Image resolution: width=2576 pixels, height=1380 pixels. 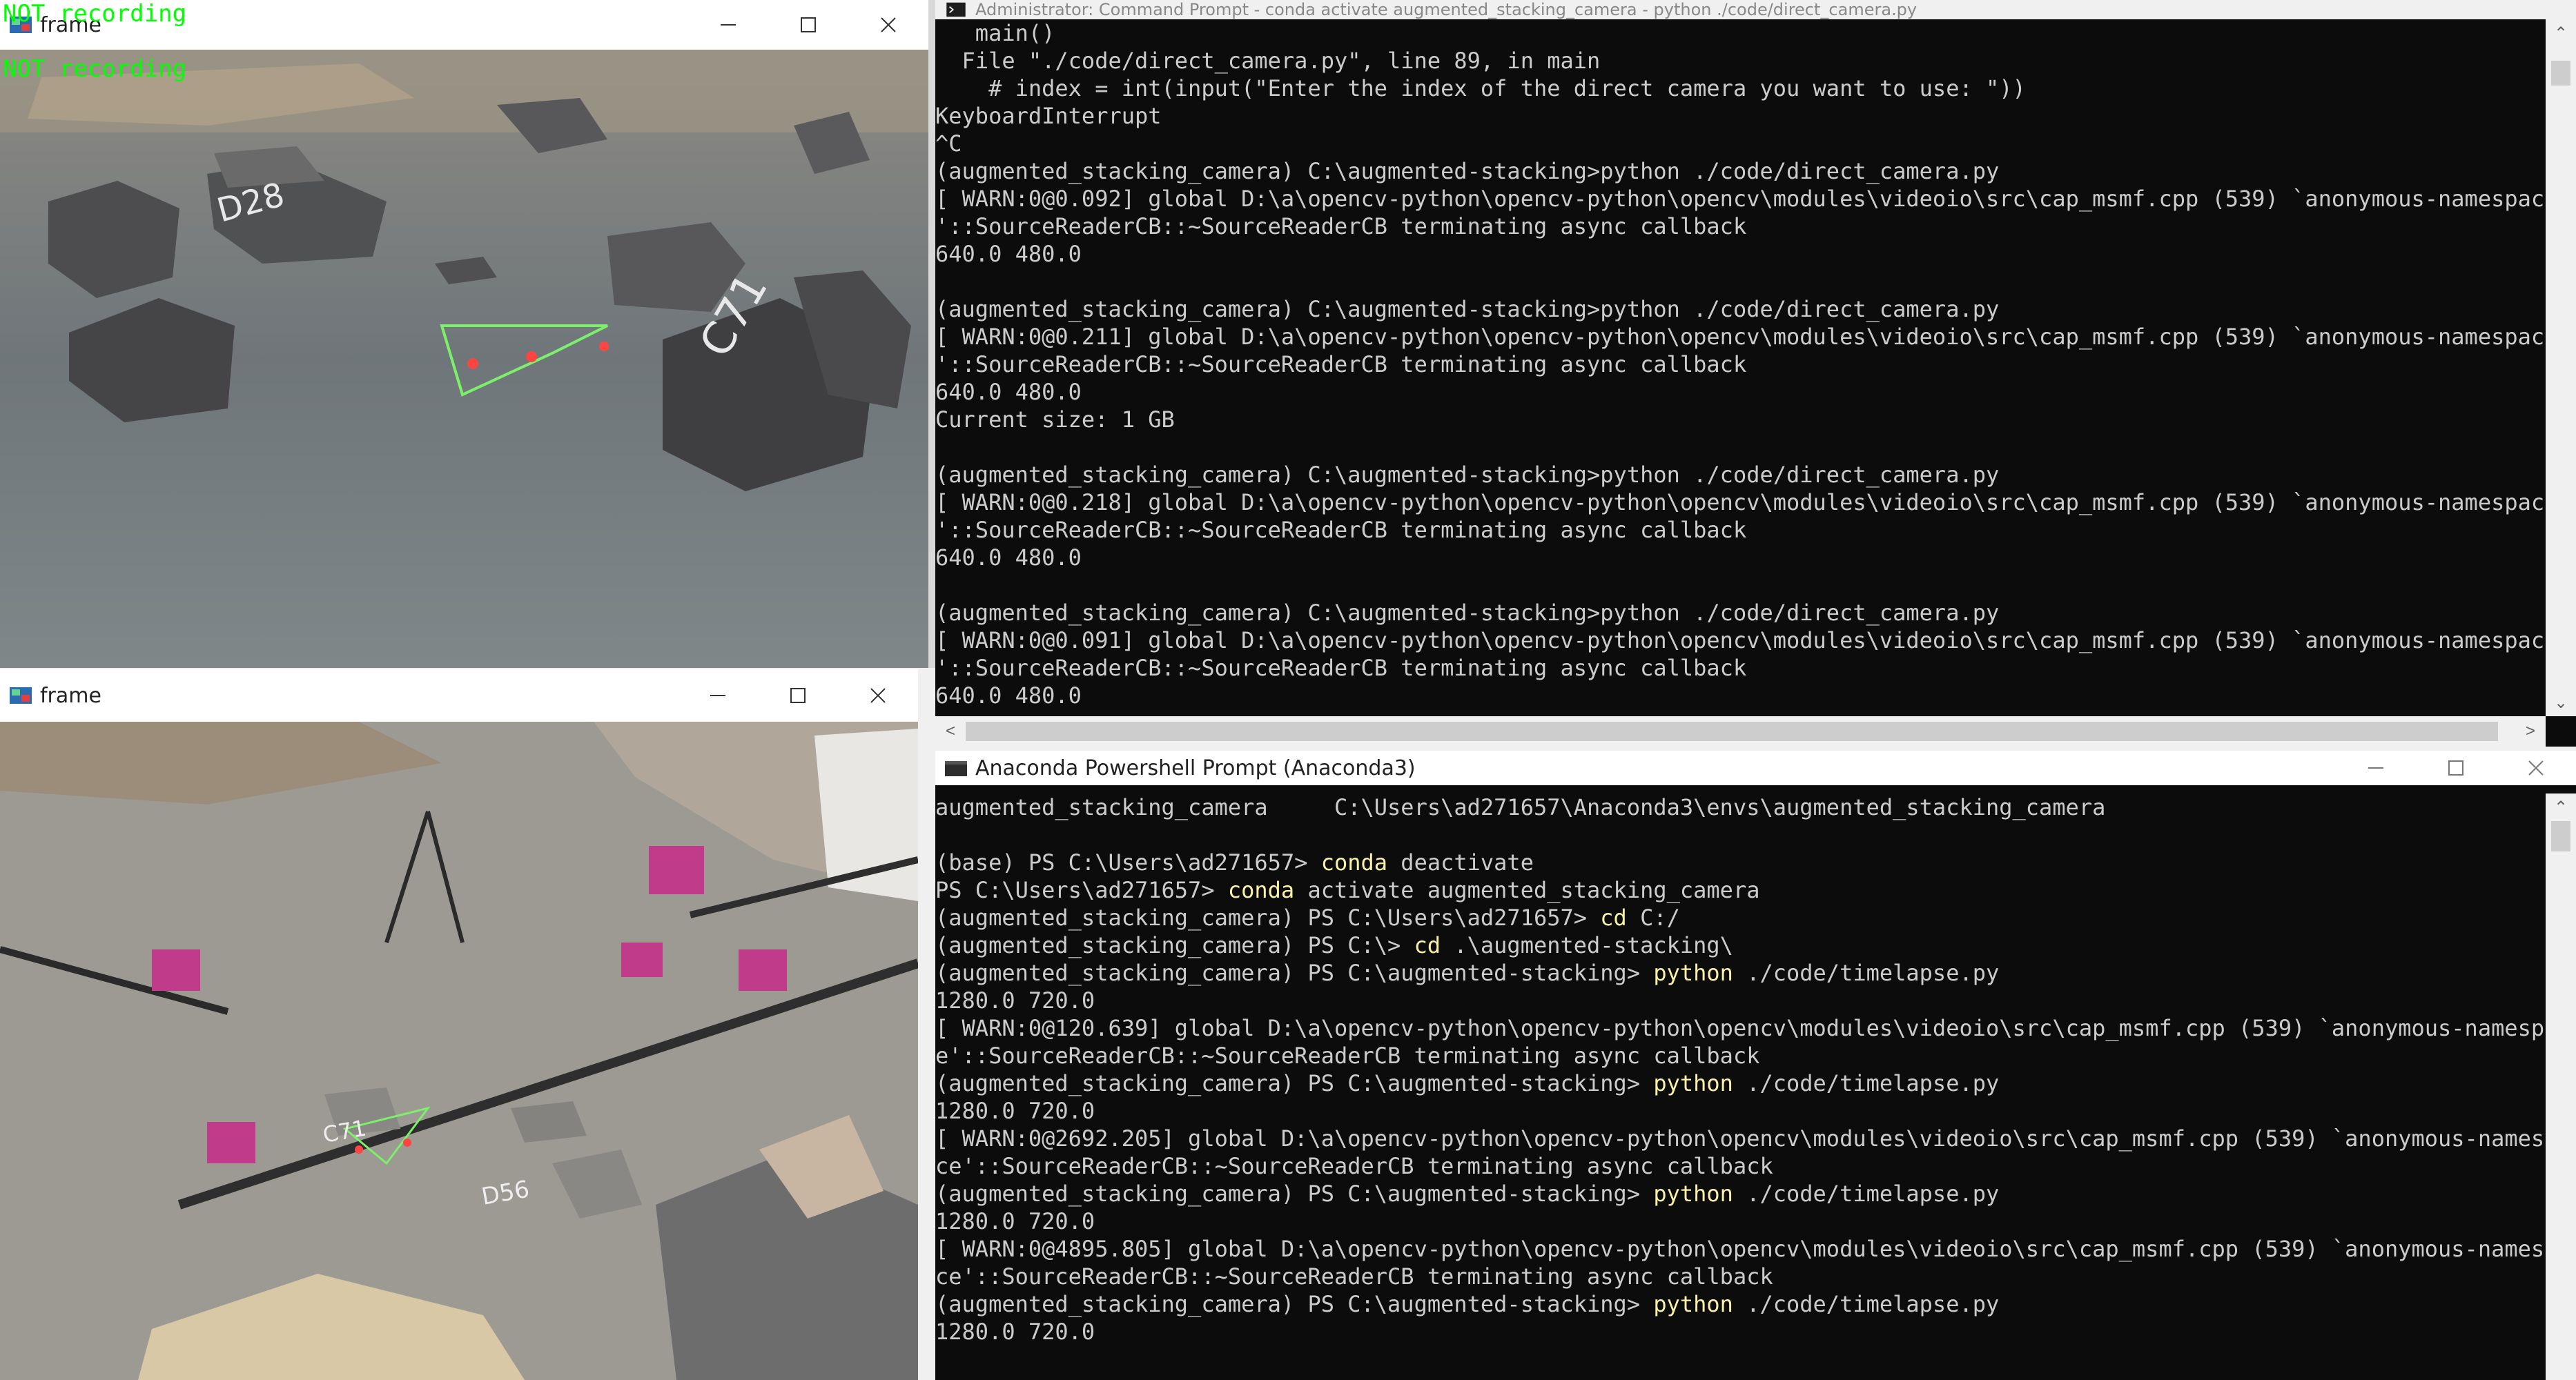 What do you see at coordinates (1081, 890) in the screenshot?
I see `console-text: PS C:\Users\ad271657>` at bounding box center [1081, 890].